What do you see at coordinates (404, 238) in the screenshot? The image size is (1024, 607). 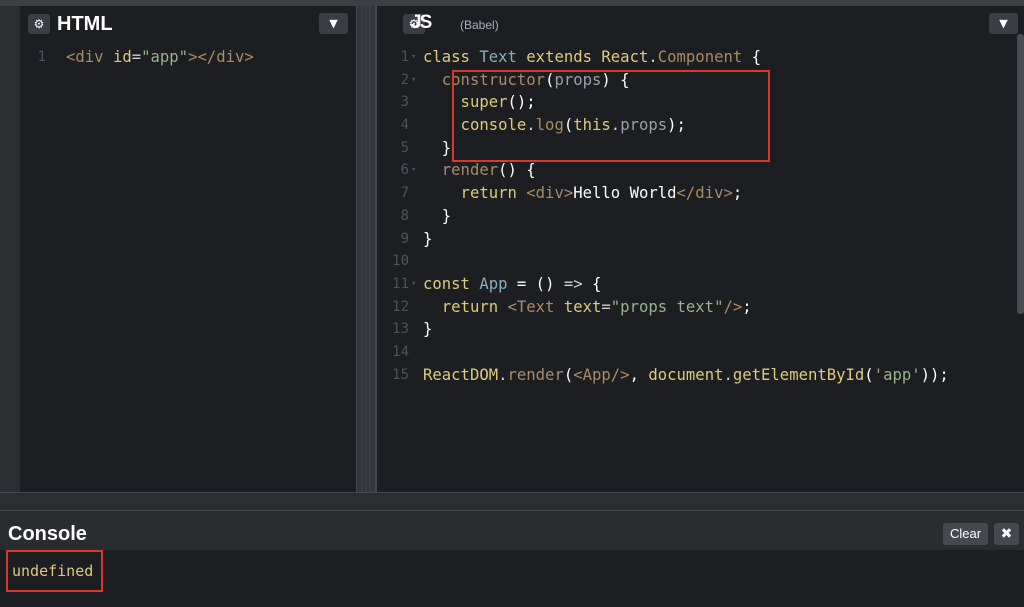 I see `line-number: 9` at bounding box center [404, 238].